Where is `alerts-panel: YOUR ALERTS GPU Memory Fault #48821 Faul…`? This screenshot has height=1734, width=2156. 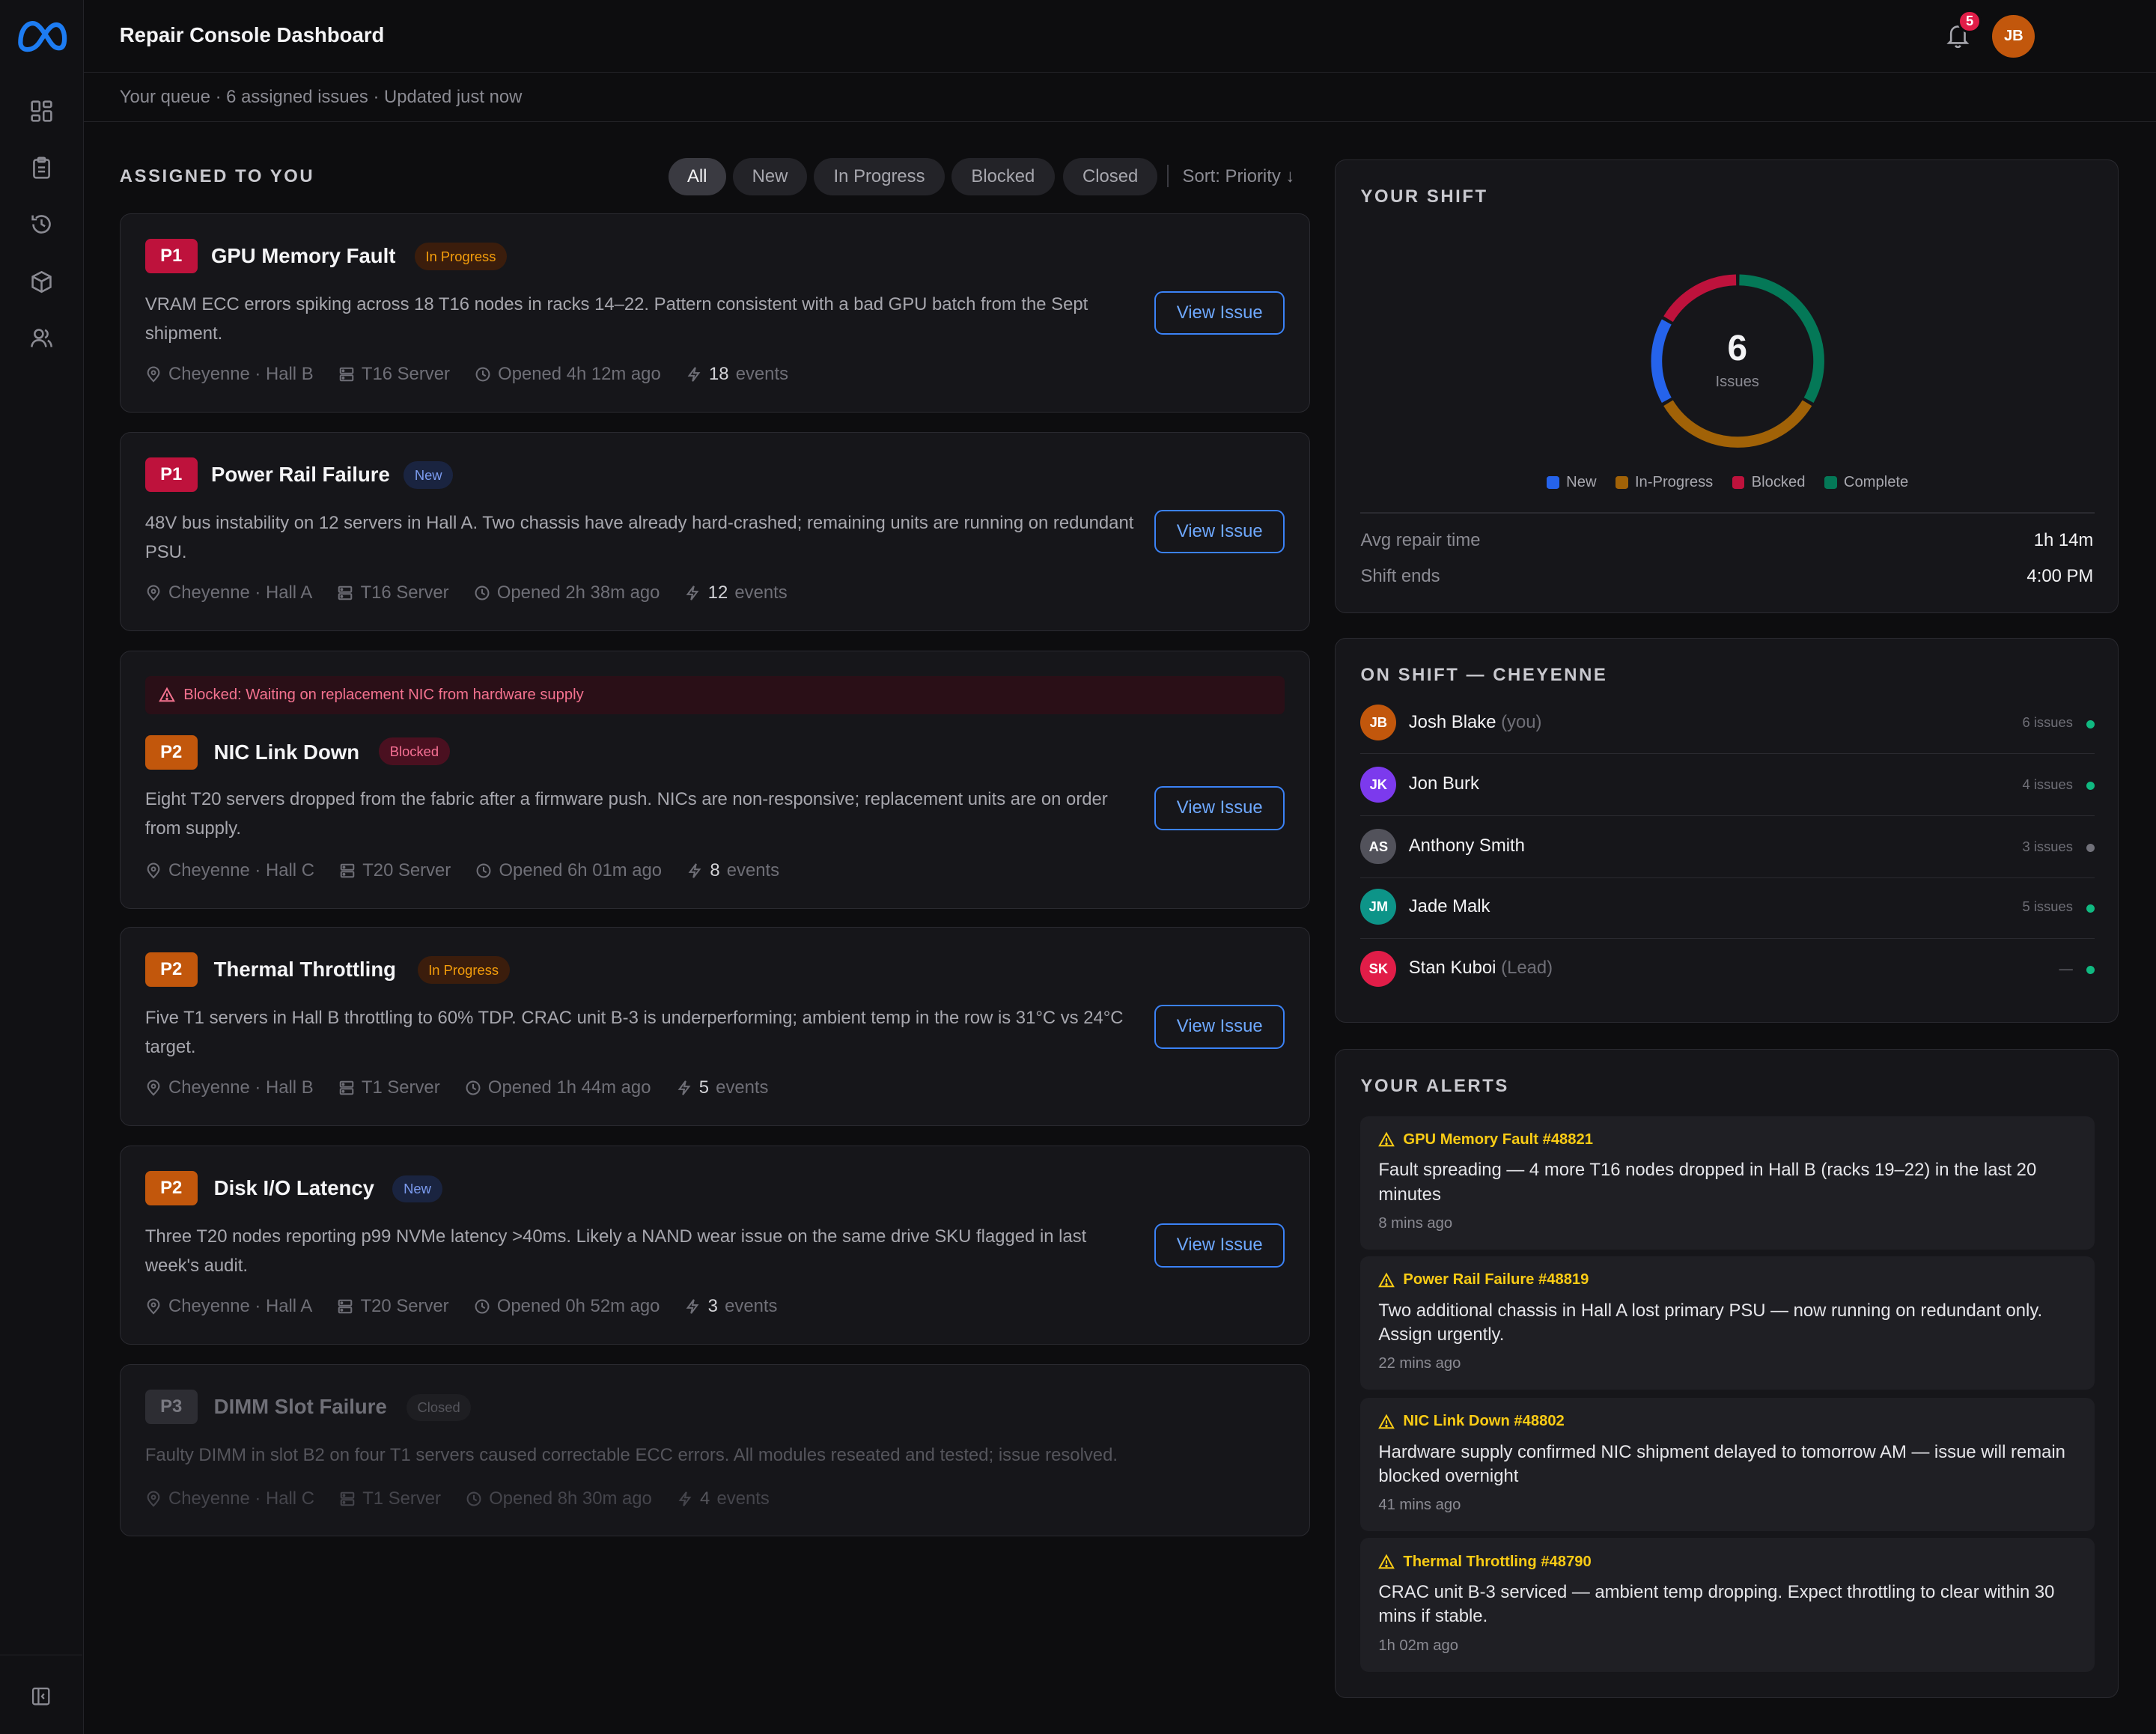 alerts-panel: YOUR ALERTS GPU Memory Fault #48821 Faul… is located at coordinates (1727, 1374).